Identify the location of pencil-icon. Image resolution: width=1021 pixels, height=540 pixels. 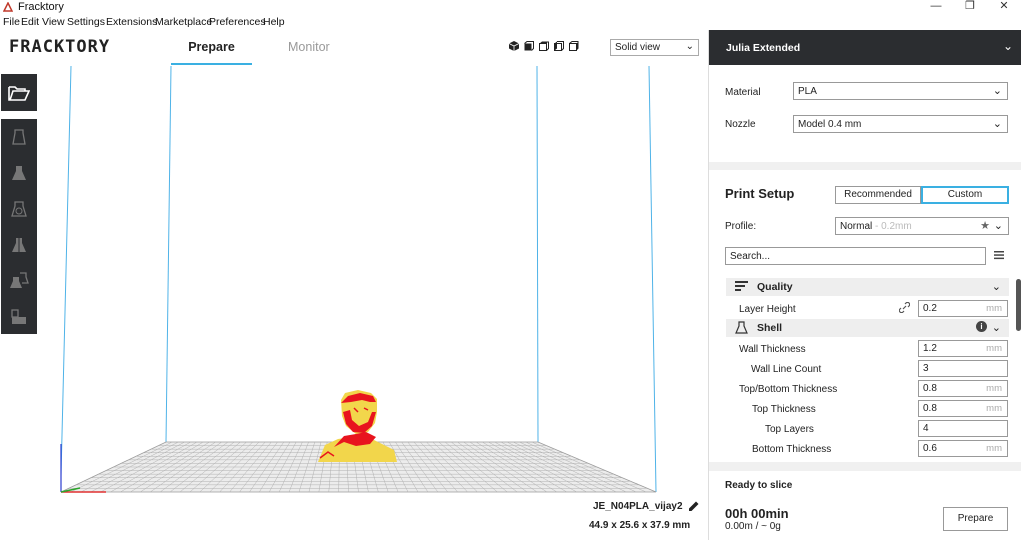
(693, 506).